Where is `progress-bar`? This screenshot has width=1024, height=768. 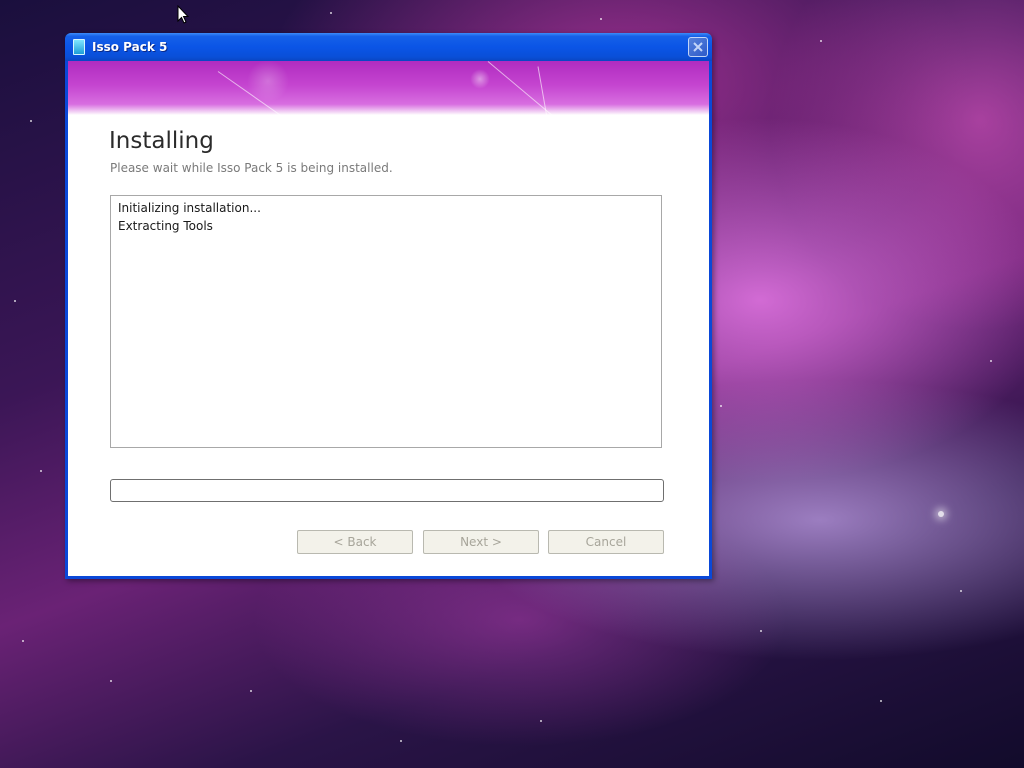 progress-bar is located at coordinates (387, 490).